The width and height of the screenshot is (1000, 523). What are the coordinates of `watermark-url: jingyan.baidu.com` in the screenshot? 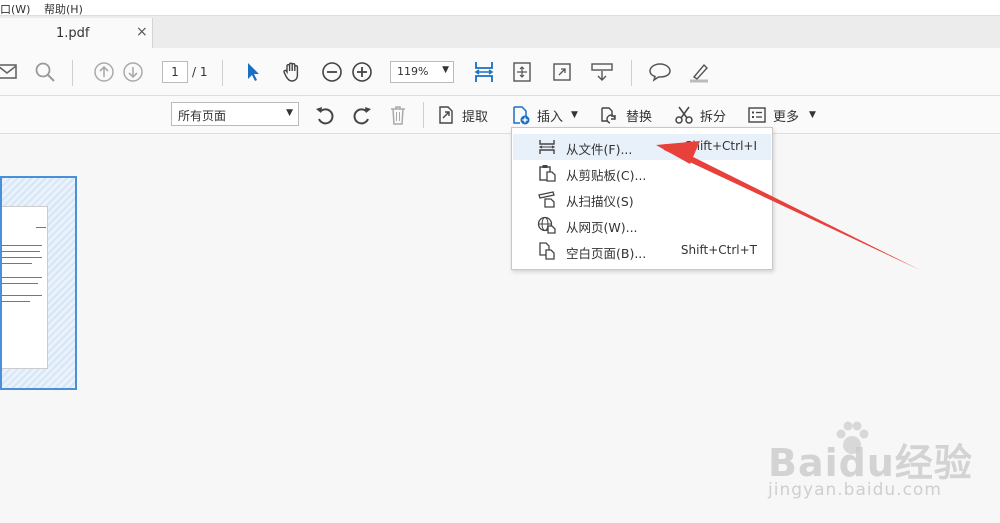 It's located at (855, 490).